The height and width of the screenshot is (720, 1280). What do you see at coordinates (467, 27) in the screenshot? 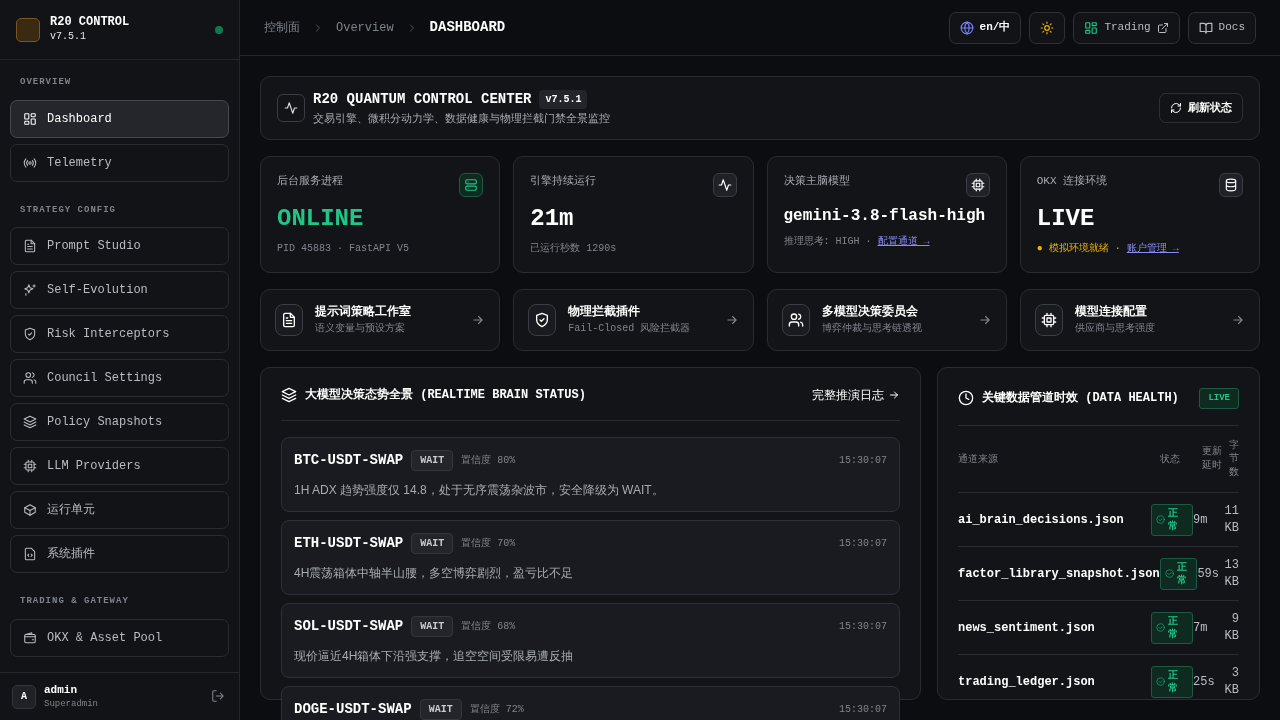
I see `breadcrumb-current: DASHBOARD` at bounding box center [467, 27].